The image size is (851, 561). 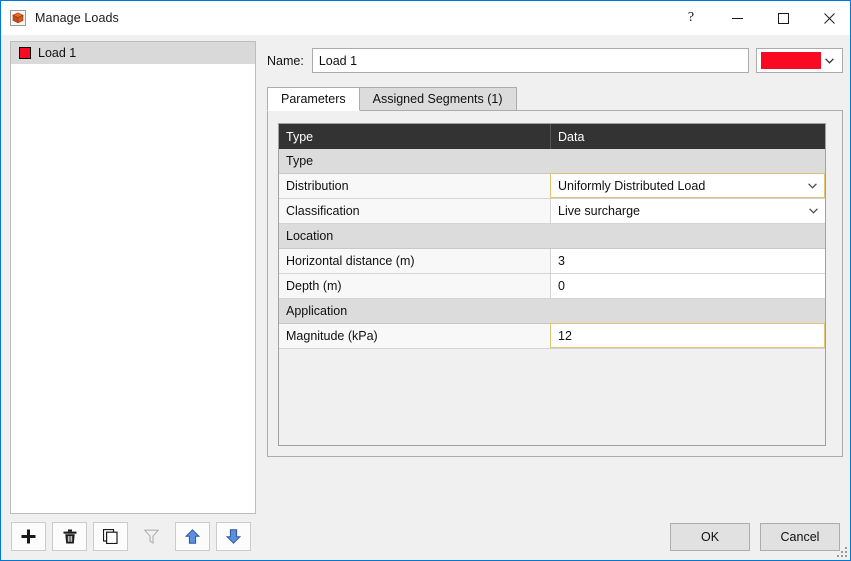 What do you see at coordinates (565, 335) in the screenshot?
I see `magnitude-value: 12` at bounding box center [565, 335].